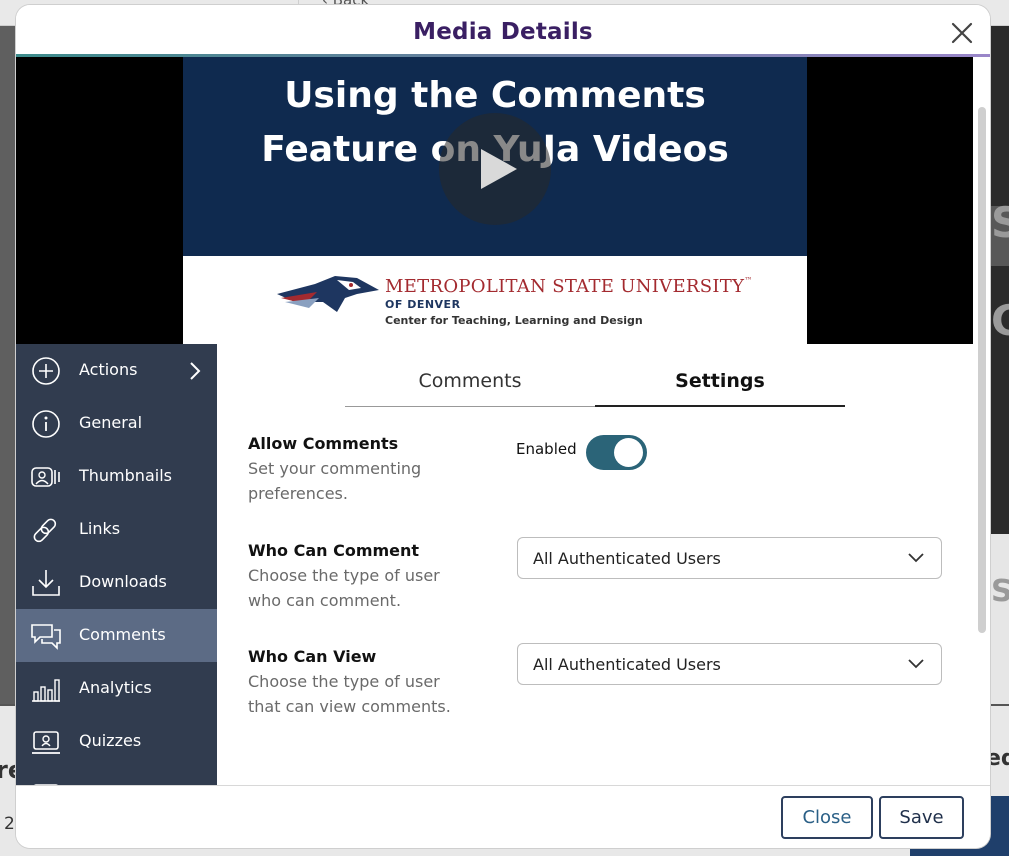  Describe the element at coordinates (111, 422) in the screenshot. I see `sidebar-item-label: General` at that location.